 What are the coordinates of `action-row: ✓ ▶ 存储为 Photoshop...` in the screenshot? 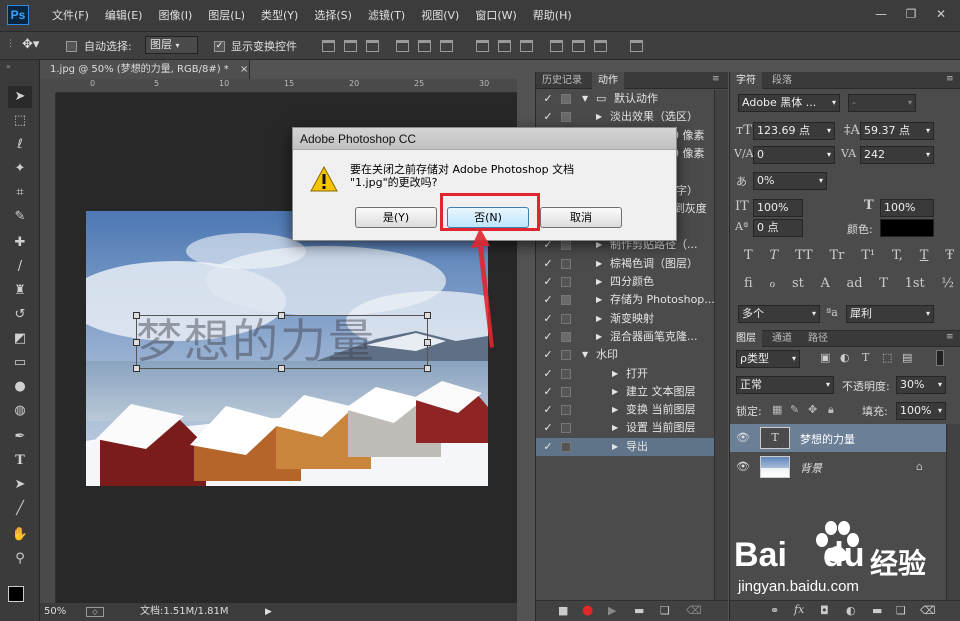 It's located at (625, 300).